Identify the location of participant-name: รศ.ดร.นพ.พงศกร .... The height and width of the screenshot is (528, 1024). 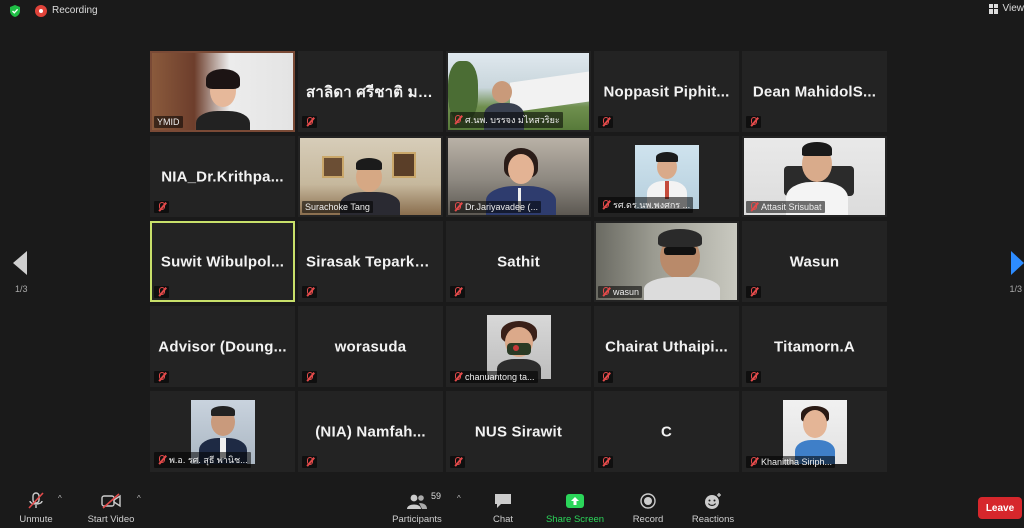
(652, 205).